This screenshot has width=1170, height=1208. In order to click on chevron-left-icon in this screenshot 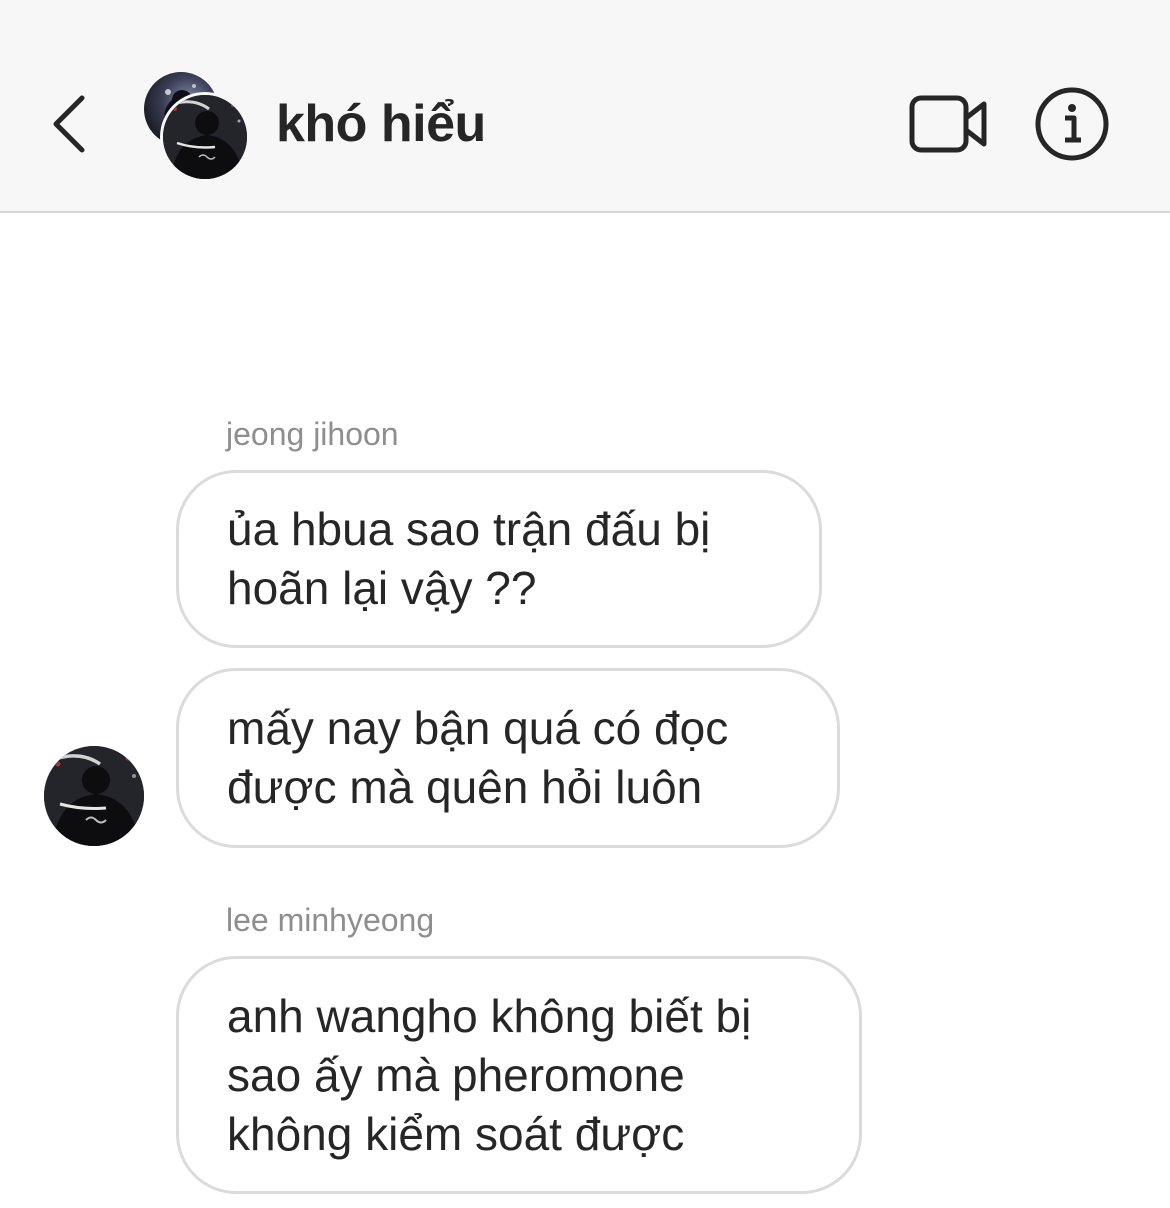, I will do `click(69, 124)`.